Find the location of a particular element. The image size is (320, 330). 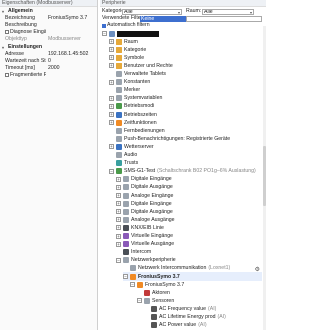

tree-item-label: Analoge Ausgänge is located at coordinates (153, 219).